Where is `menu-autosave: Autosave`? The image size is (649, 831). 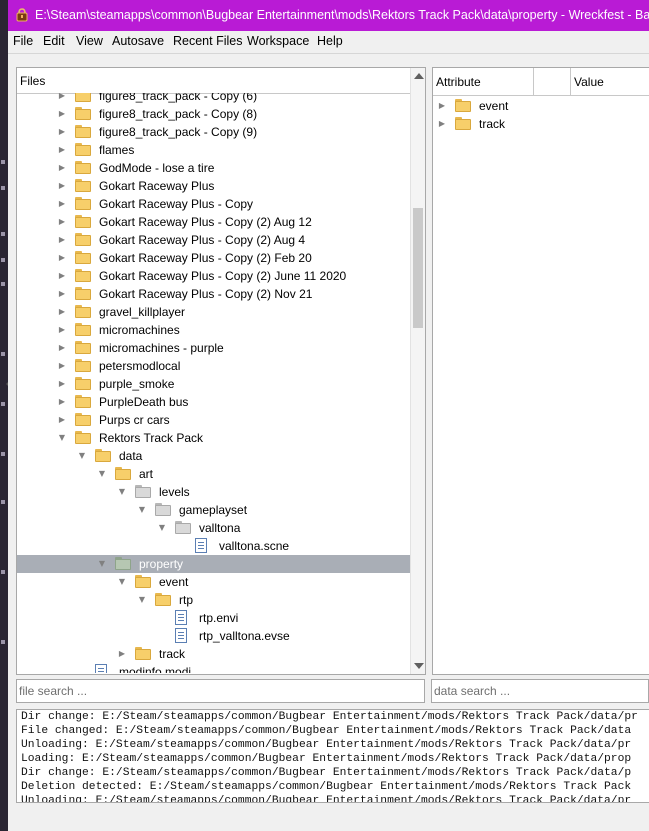 menu-autosave: Autosave is located at coordinates (138, 41).